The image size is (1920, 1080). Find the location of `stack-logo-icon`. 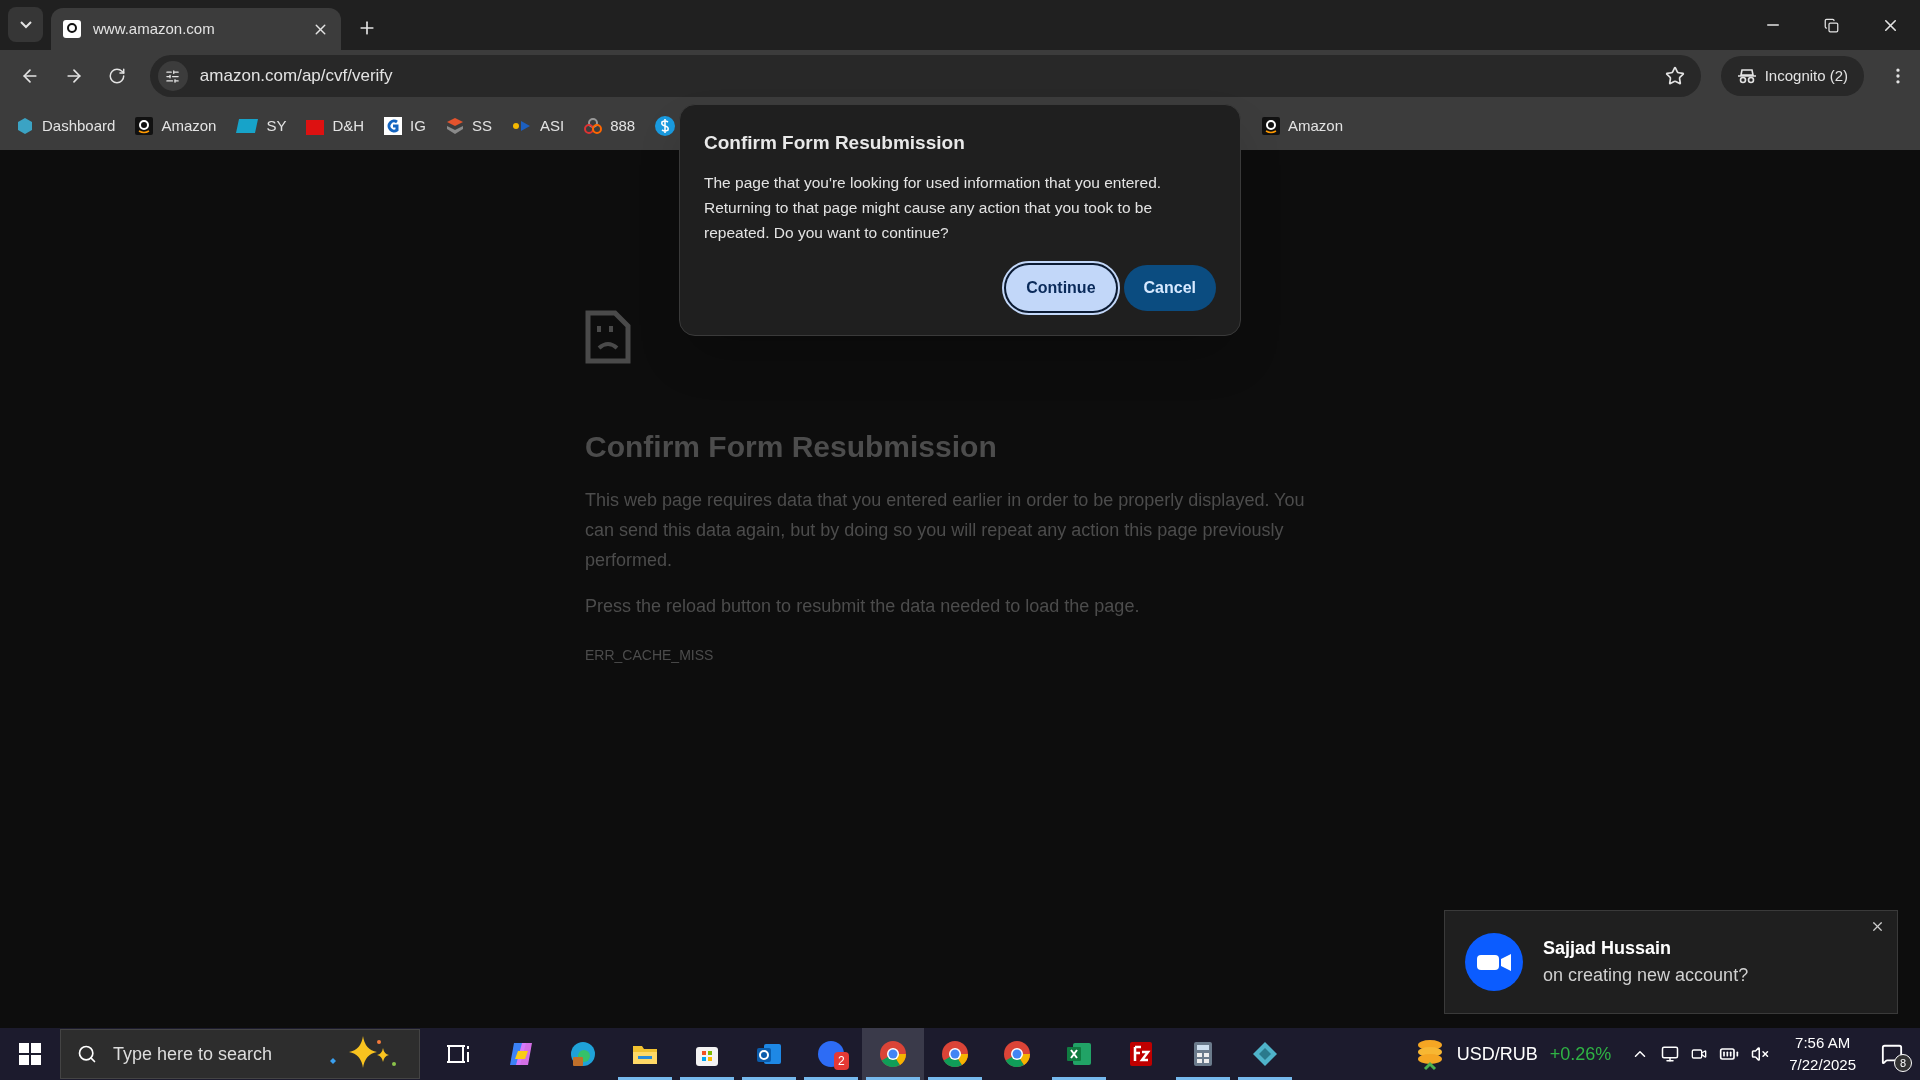

stack-logo-icon is located at coordinates (454, 126).